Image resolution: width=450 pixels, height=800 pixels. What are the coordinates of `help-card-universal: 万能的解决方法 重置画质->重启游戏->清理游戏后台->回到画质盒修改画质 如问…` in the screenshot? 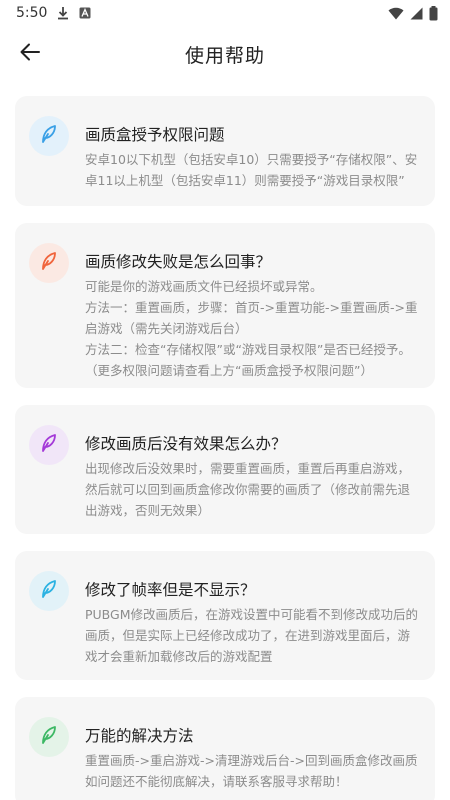 It's located at (225, 748).